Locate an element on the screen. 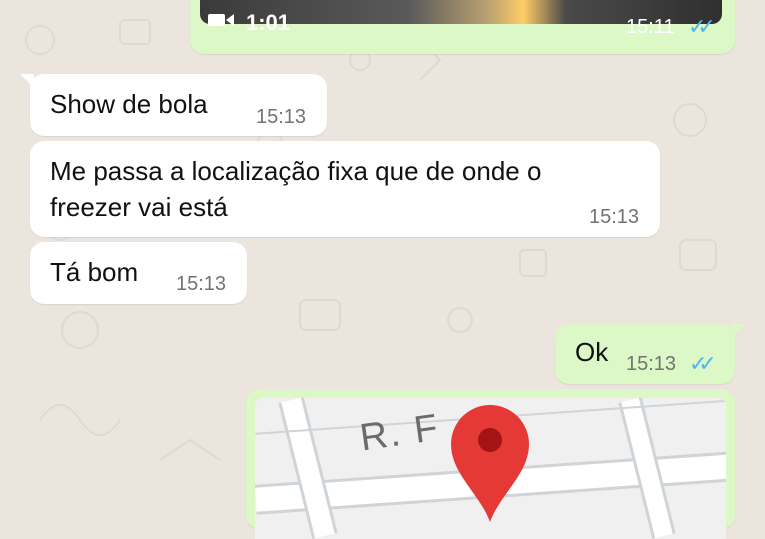  incoming-message-bubble: Show de bola 15:13 is located at coordinates (173, 105).